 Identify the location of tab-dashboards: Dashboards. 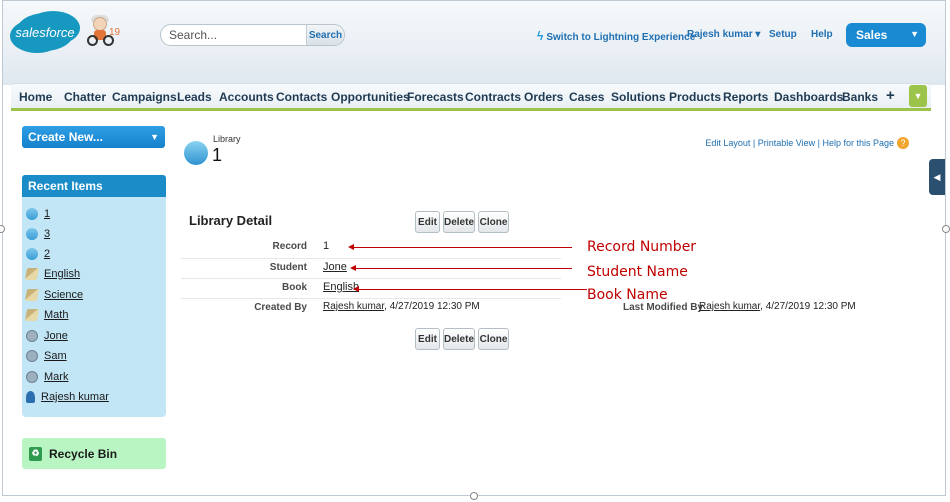
(808, 97).